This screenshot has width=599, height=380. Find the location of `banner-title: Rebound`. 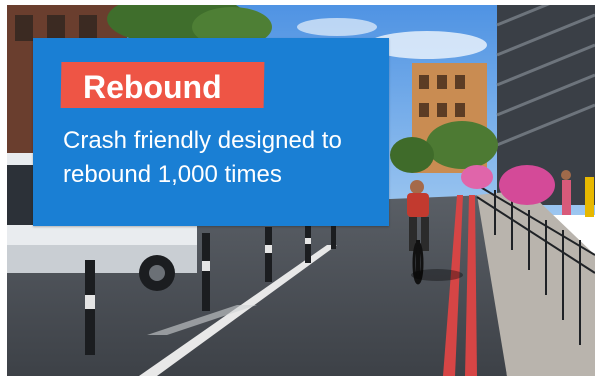

banner-title: Rebound is located at coordinates (152, 87).